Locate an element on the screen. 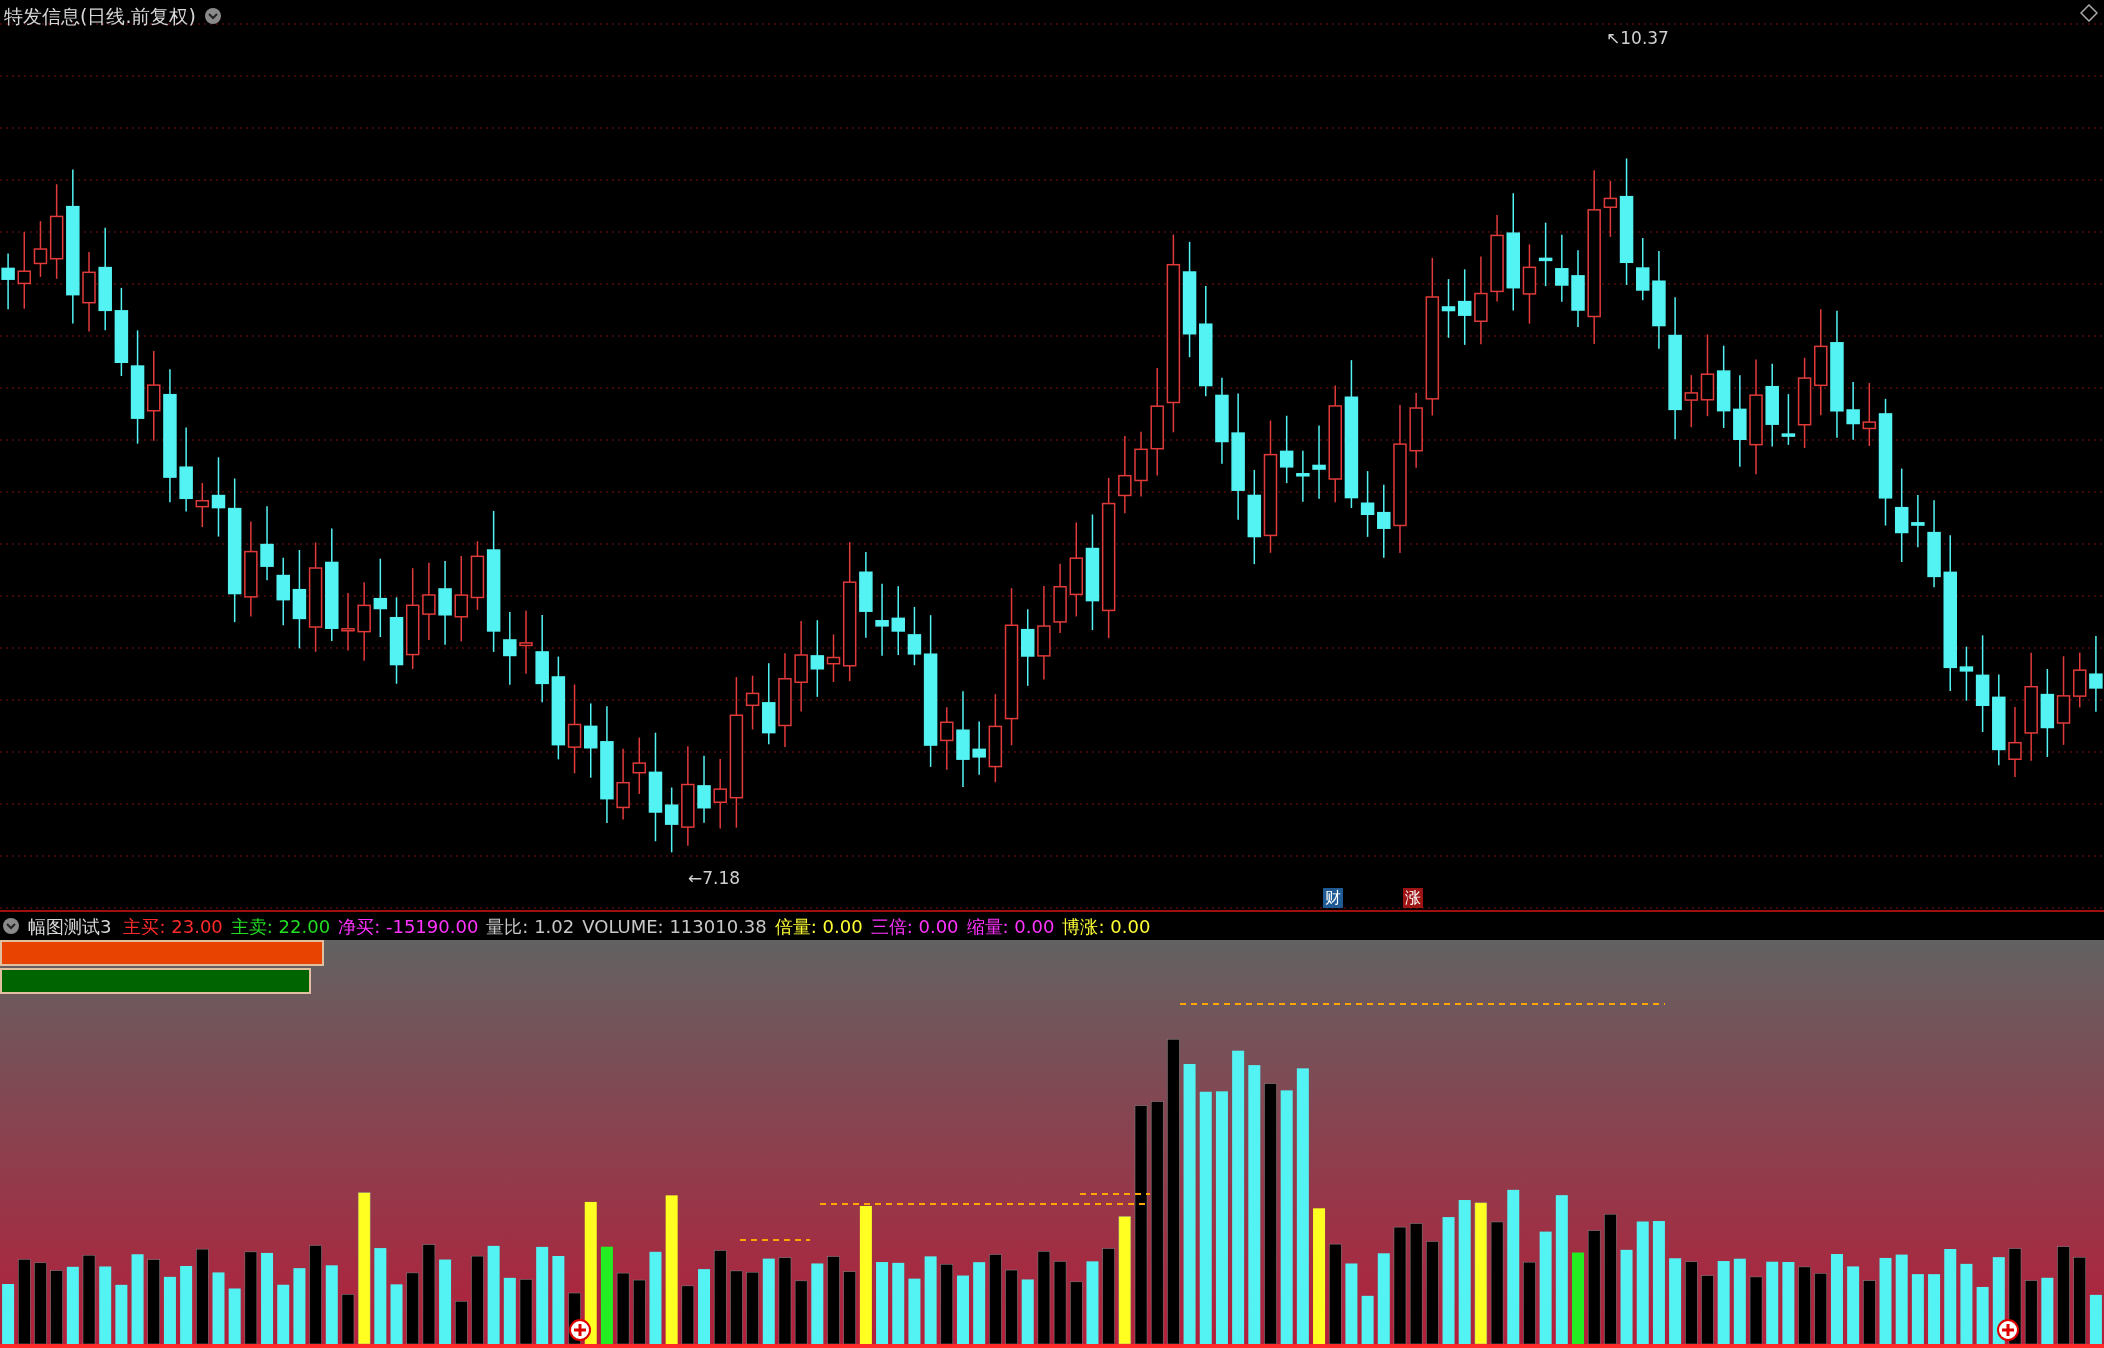 Image resolution: width=2104 pixels, height=1348 pixels. event-badge: 涨 is located at coordinates (1413, 898).